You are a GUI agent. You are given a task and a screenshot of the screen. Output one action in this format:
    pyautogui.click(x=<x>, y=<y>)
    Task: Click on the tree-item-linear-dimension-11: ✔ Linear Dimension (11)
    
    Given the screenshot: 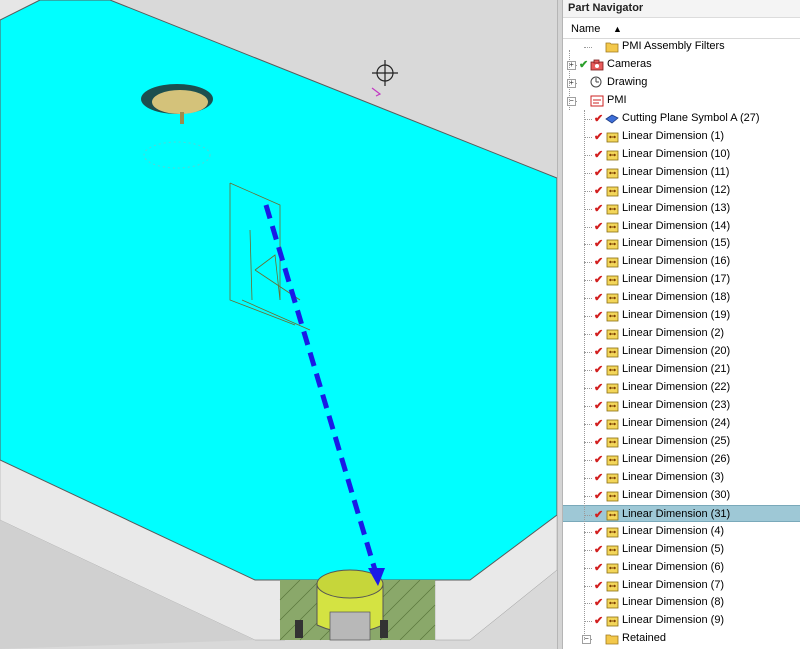 What is the action you would take?
    pyautogui.click(x=681, y=172)
    